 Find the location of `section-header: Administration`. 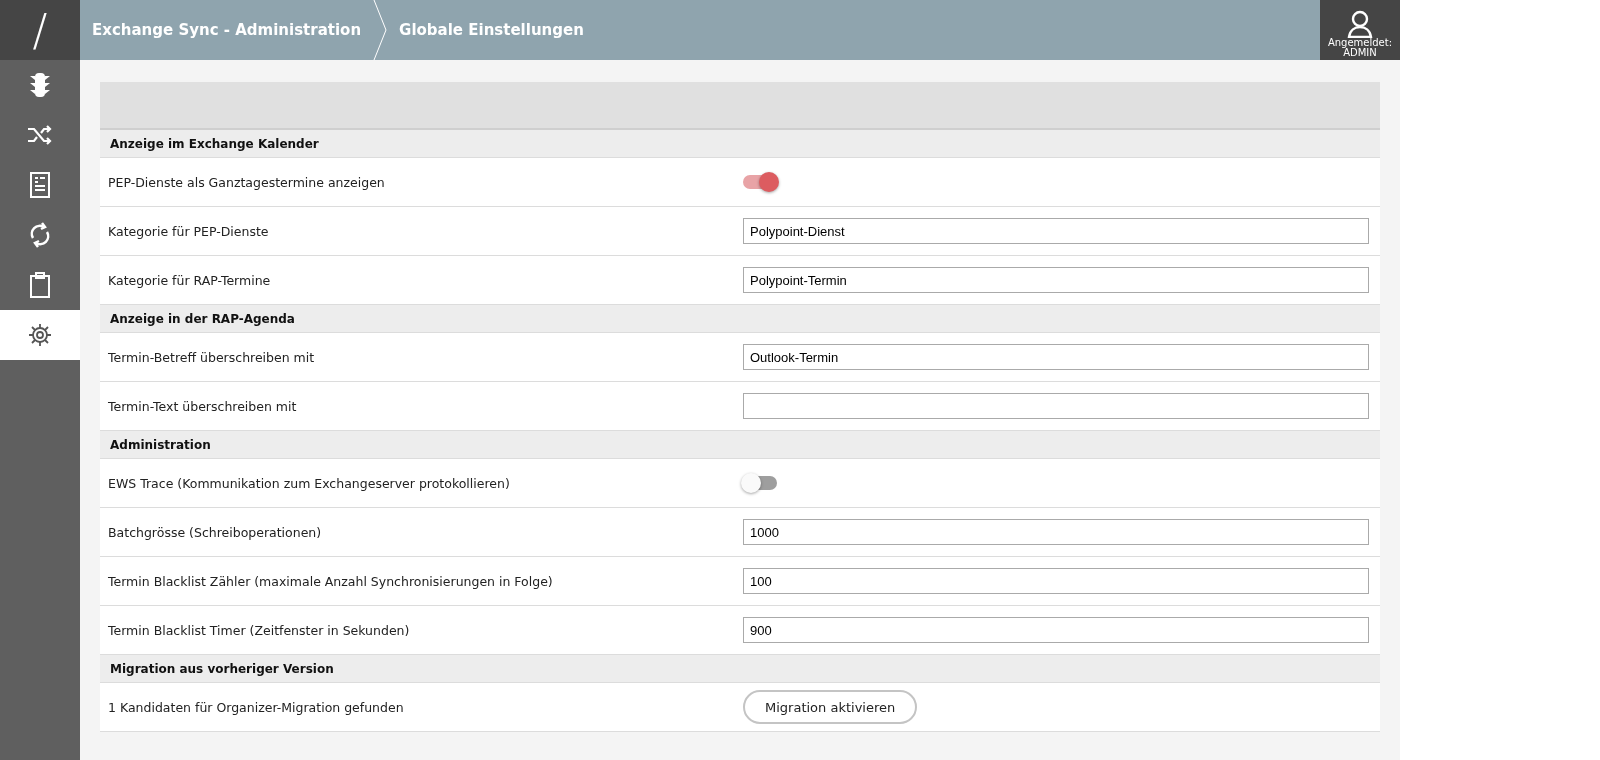

section-header: Administration is located at coordinates (740, 445).